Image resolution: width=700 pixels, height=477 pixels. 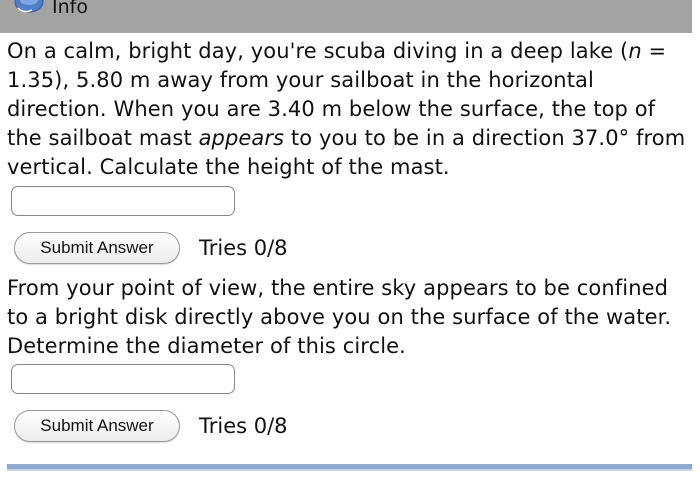 I want to click on tries-counter-1: Tries 0/8, so click(x=243, y=248).